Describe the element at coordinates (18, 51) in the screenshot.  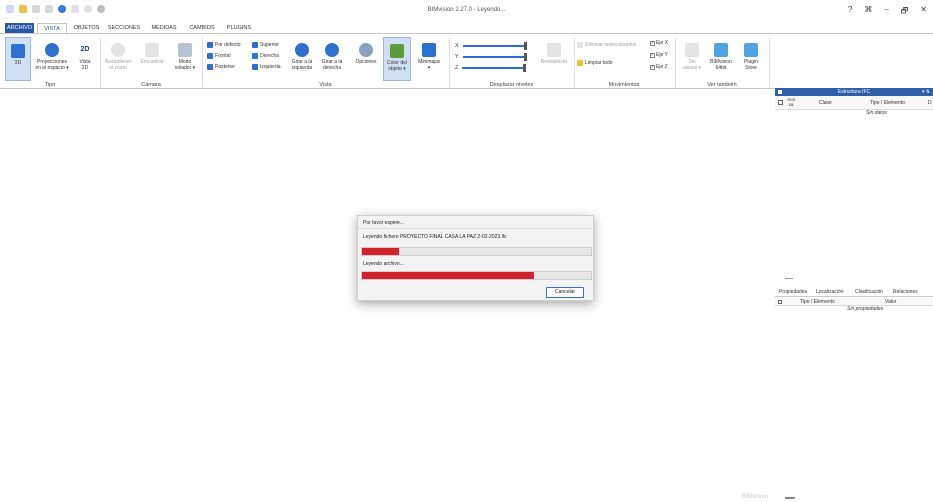
I see `cube-icon` at that location.